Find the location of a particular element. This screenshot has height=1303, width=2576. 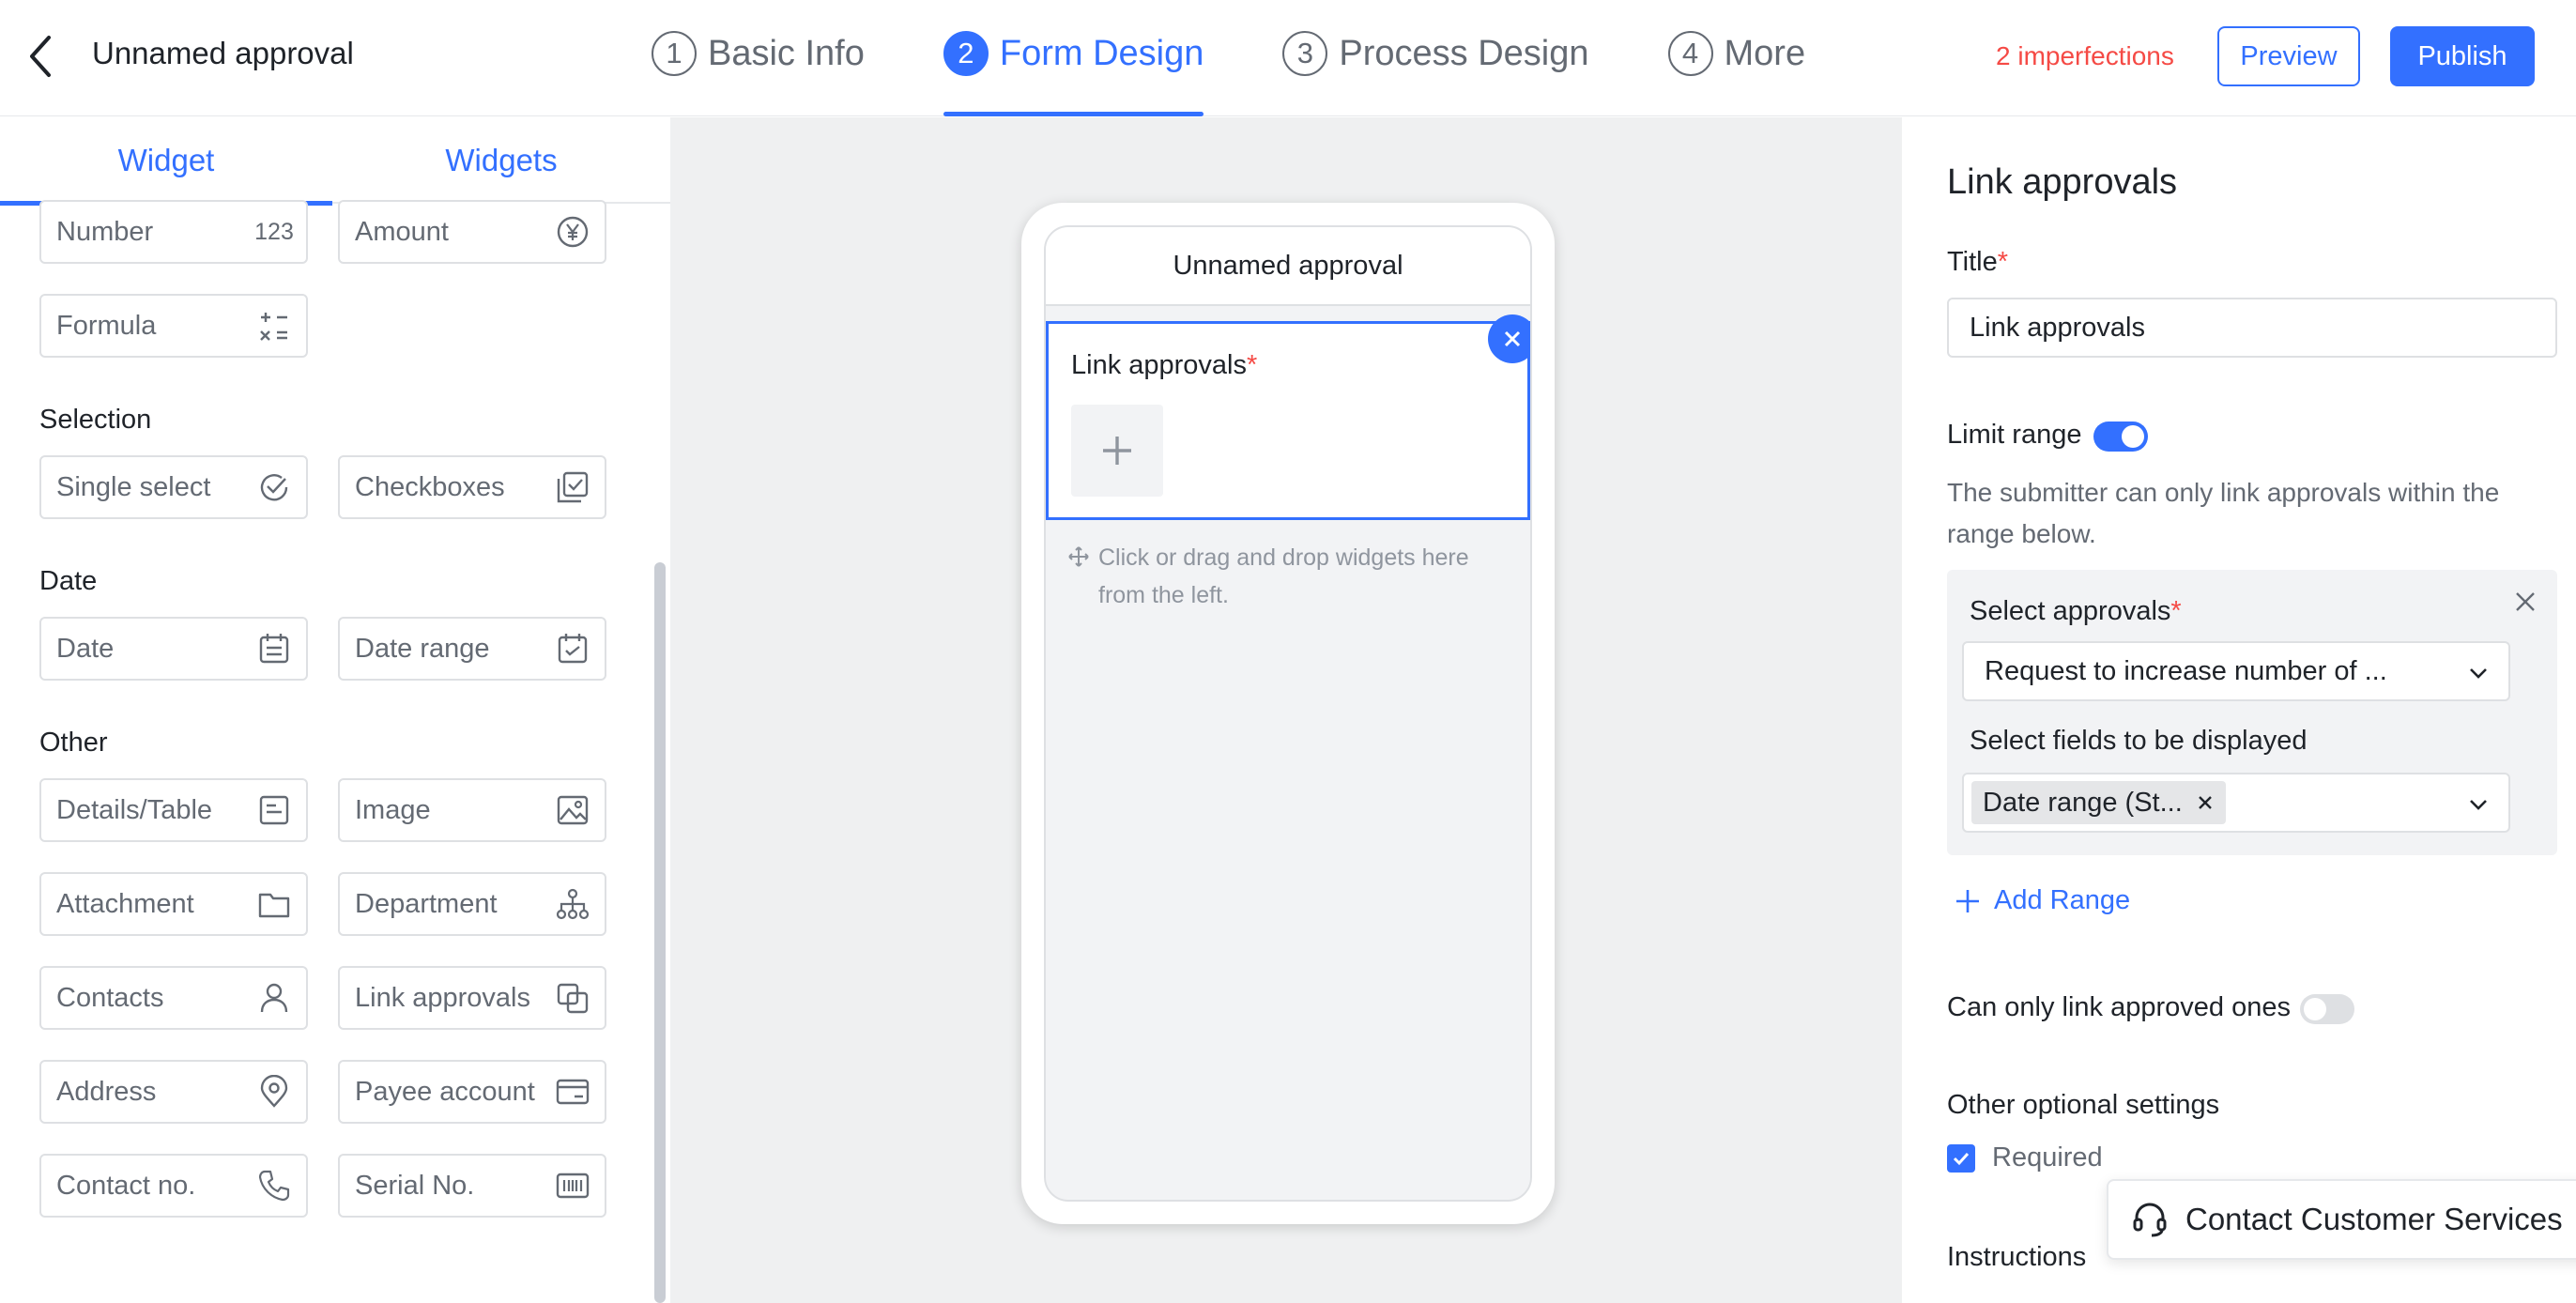

widget-payee-account: Payee account is located at coordinates (472, 1092).